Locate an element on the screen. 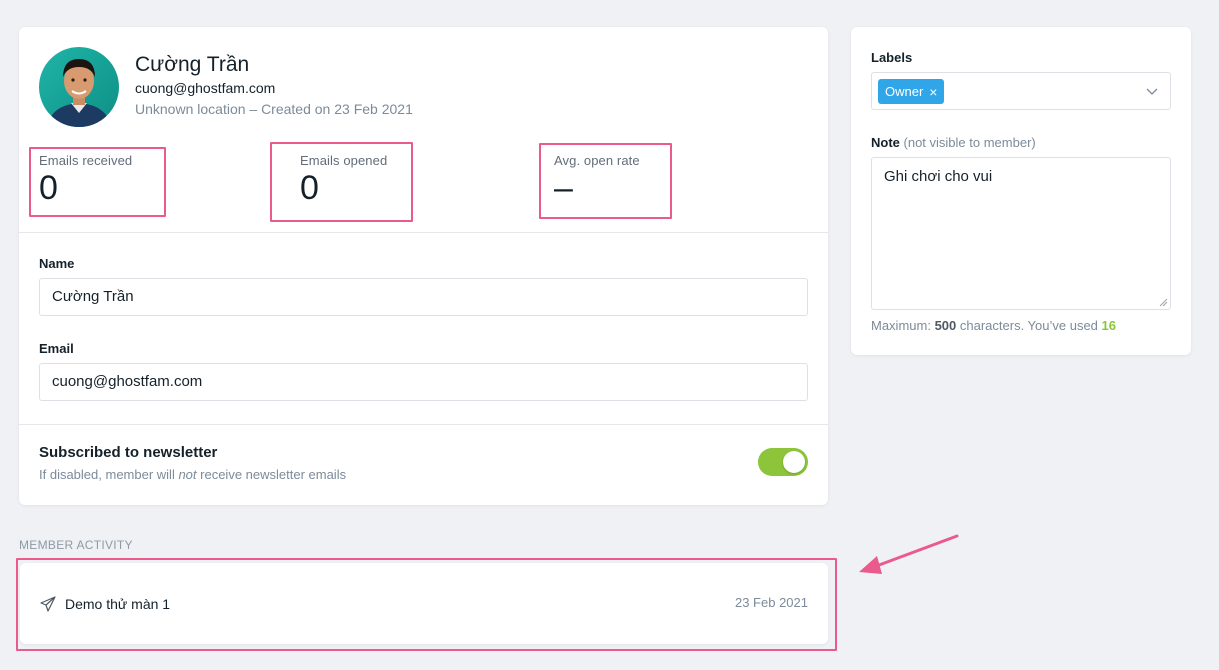 The image size is (1219, 670). note-character-count: Maximum: 500 characters. You’ve used 16 is located at coordinates (993, 325).